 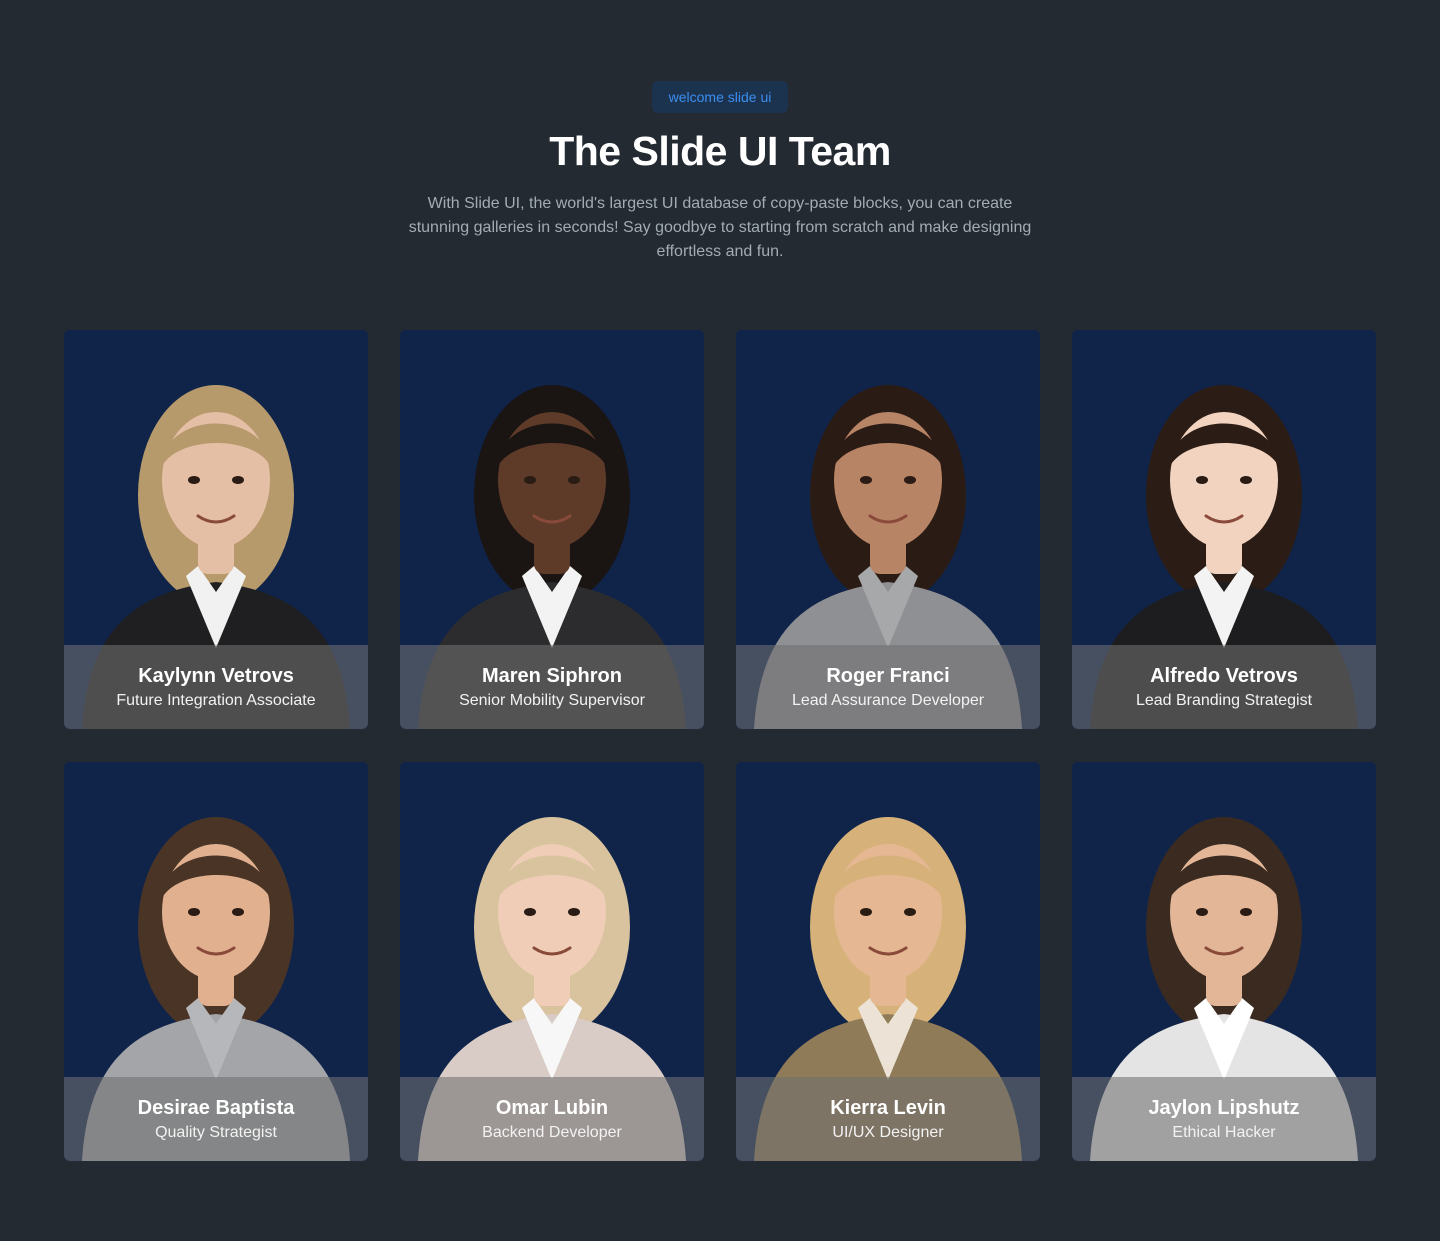 What do you see at coordinates (552, 1107) in the screenshot?
I see `member-name: Omar Lubin` at bounding box center [552, 1107].